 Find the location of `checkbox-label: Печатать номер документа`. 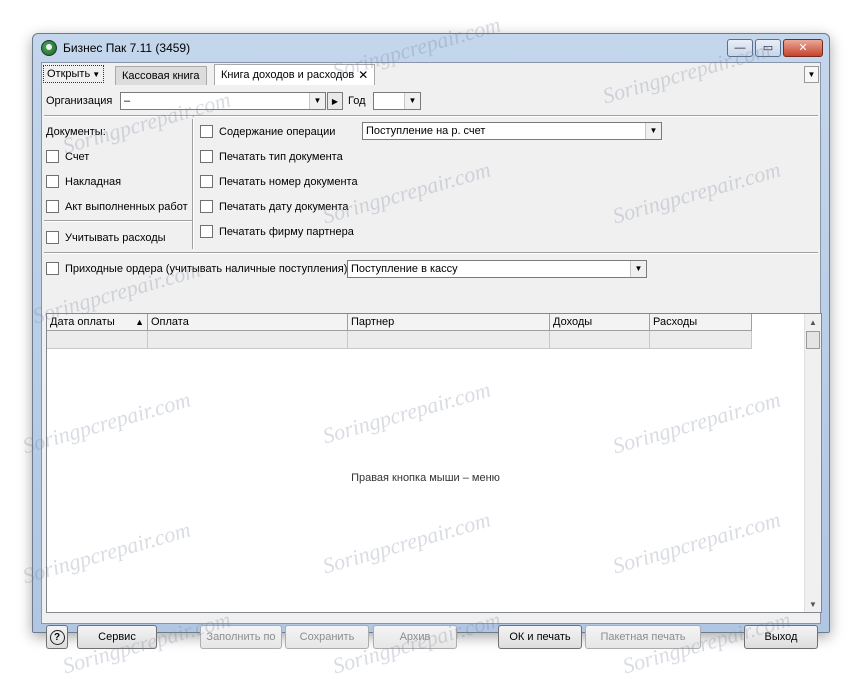

checkbox-label: Печатать номер документа is located at coordinates (288, 181).